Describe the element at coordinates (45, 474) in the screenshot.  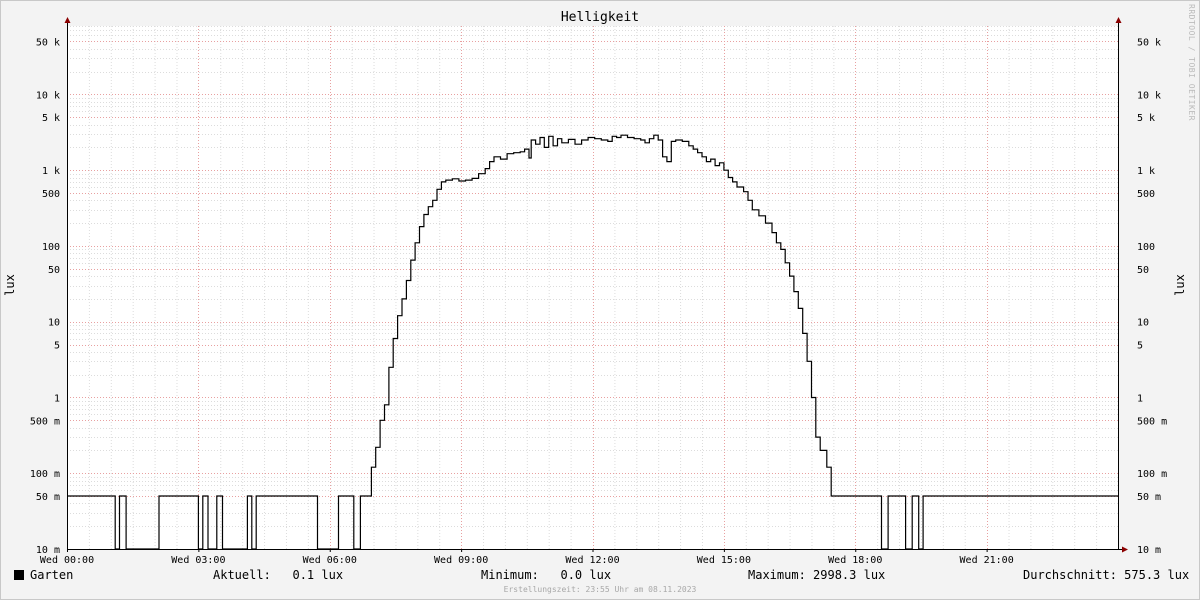
I see `y-tick-label: 100 m` at that location.